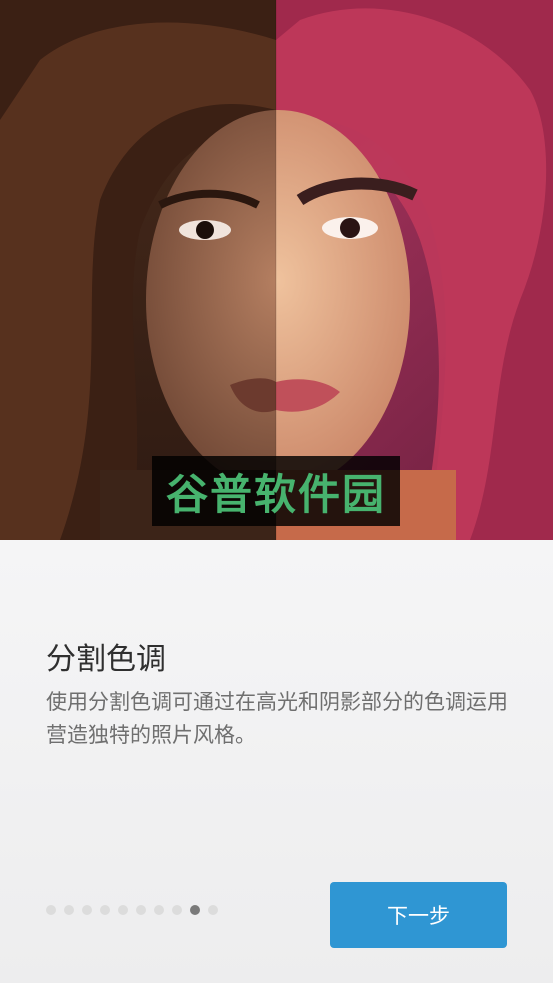  I want to click on feature-description: 使用分割色调可通过在高光和阴影部分的色调运用营造独特的照片风格。, so click(277, 718).